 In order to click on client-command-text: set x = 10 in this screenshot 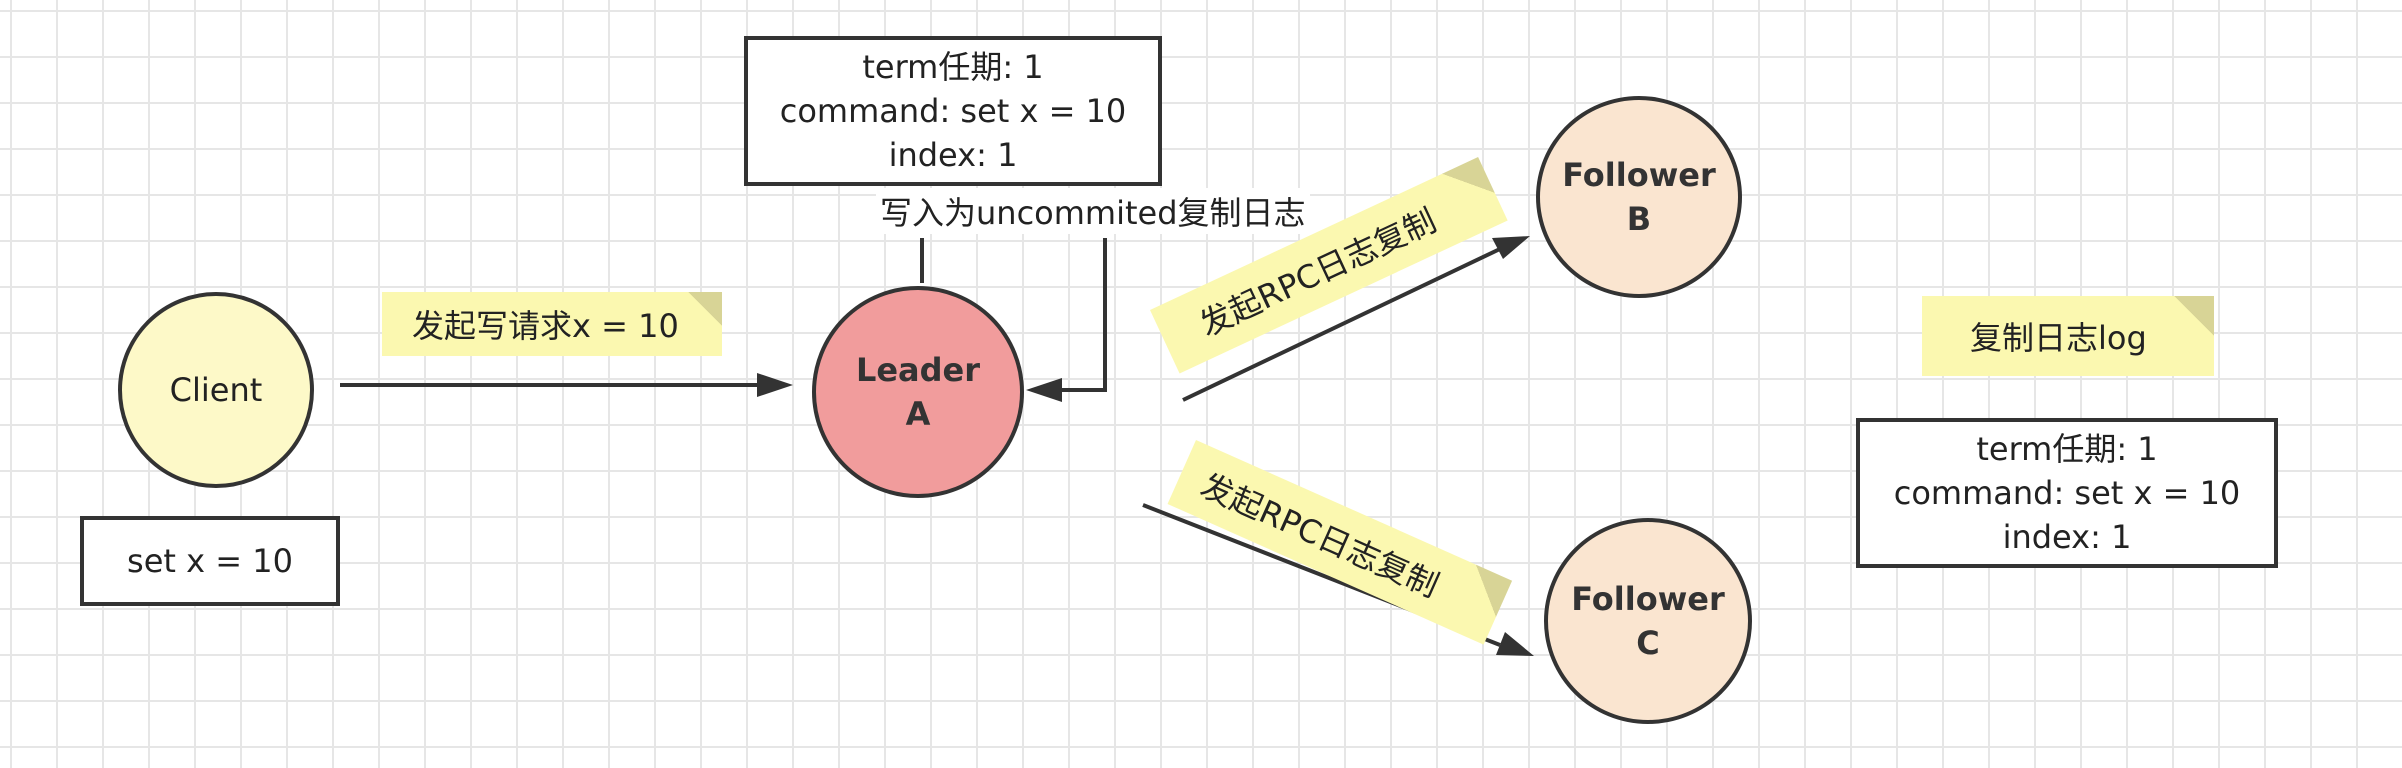, I will do `click(210, 561)`.